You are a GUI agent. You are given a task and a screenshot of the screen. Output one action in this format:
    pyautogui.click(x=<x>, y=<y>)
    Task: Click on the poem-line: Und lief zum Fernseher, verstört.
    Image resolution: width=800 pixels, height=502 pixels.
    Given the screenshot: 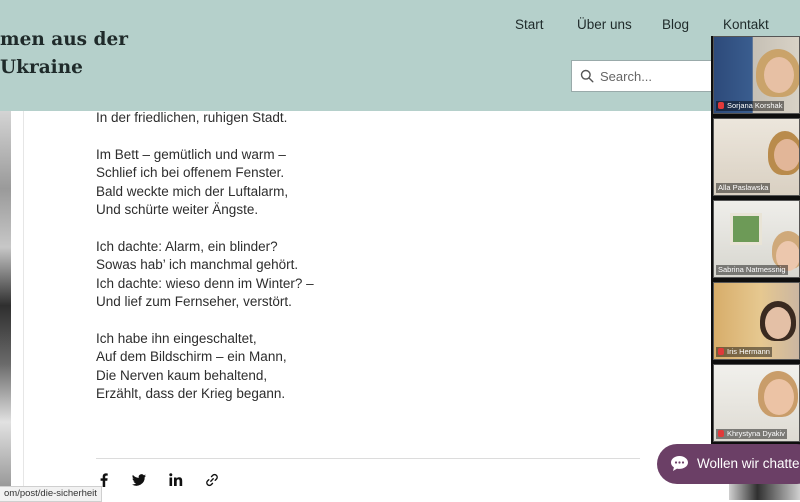 What is the action you would take?
    pyautogui.click(x=194, y=301)
    